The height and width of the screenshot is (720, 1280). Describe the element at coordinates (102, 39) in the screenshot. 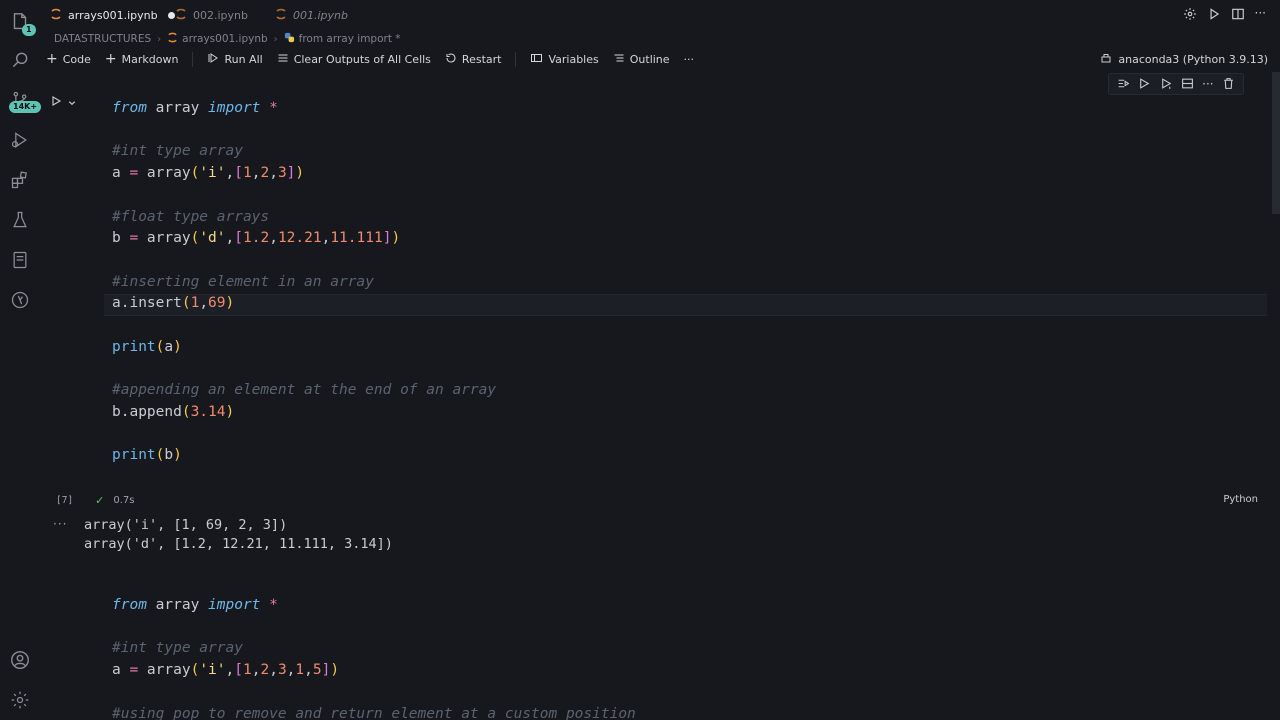

I see `breadcrumb-folder: DATASTRUCTURES` at that location.